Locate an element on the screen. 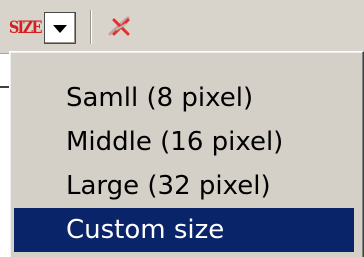 The width and height of the screenshot is (364, 257). disabled-tool-button is located at coordinates (121, 27).